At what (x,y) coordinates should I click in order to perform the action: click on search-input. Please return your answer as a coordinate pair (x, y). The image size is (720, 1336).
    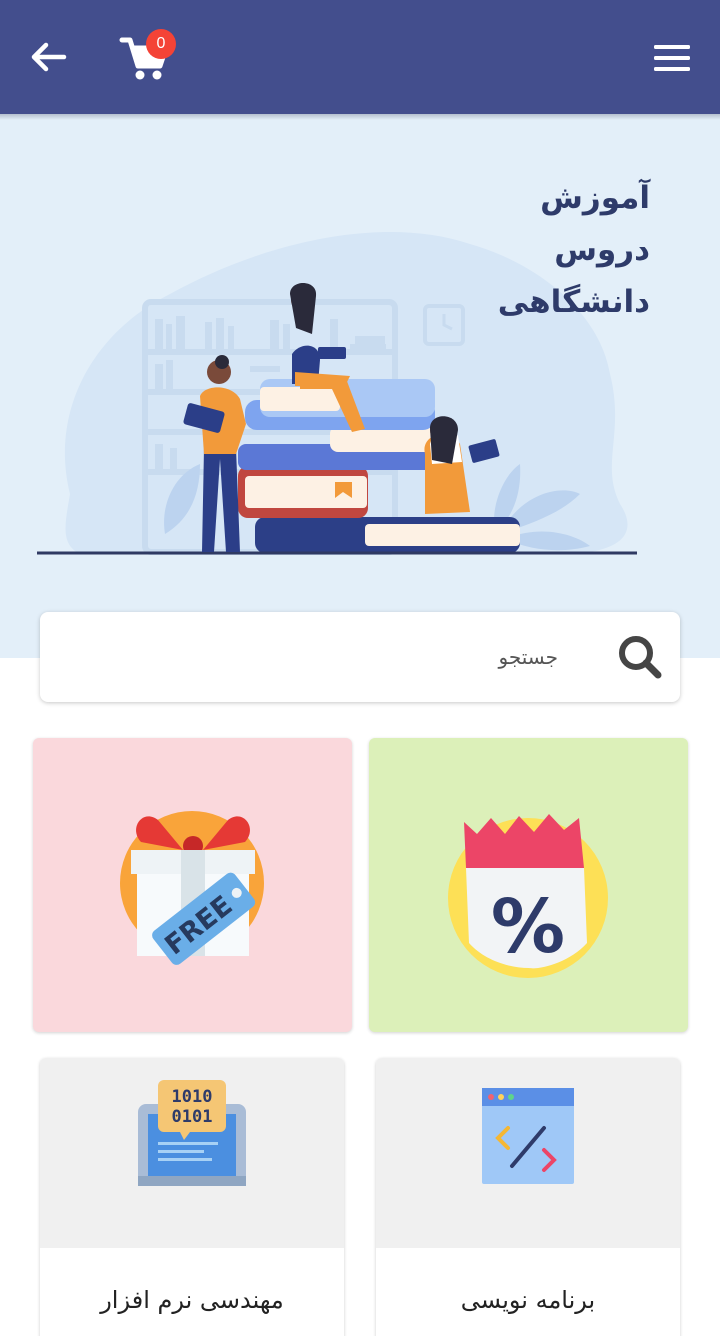
    Looking at the image, I should click on (350, 657).